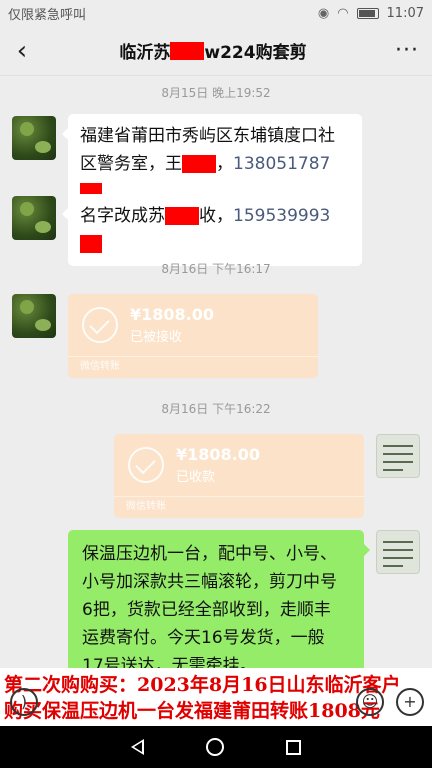 The width and height of the screenshot is (432, 768). I want to click on status-time: 11:07, so click(405, 13).